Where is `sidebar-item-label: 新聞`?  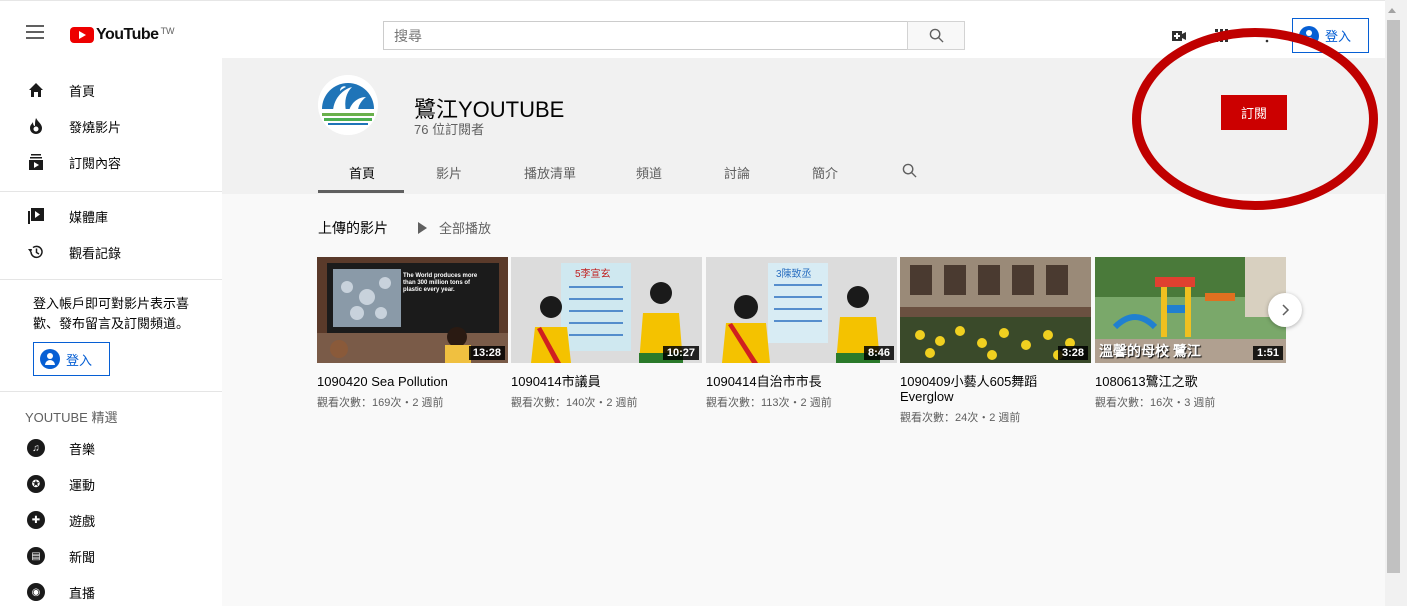
sidebar-item-label: 新聞 is located at coordinates (82, 557).